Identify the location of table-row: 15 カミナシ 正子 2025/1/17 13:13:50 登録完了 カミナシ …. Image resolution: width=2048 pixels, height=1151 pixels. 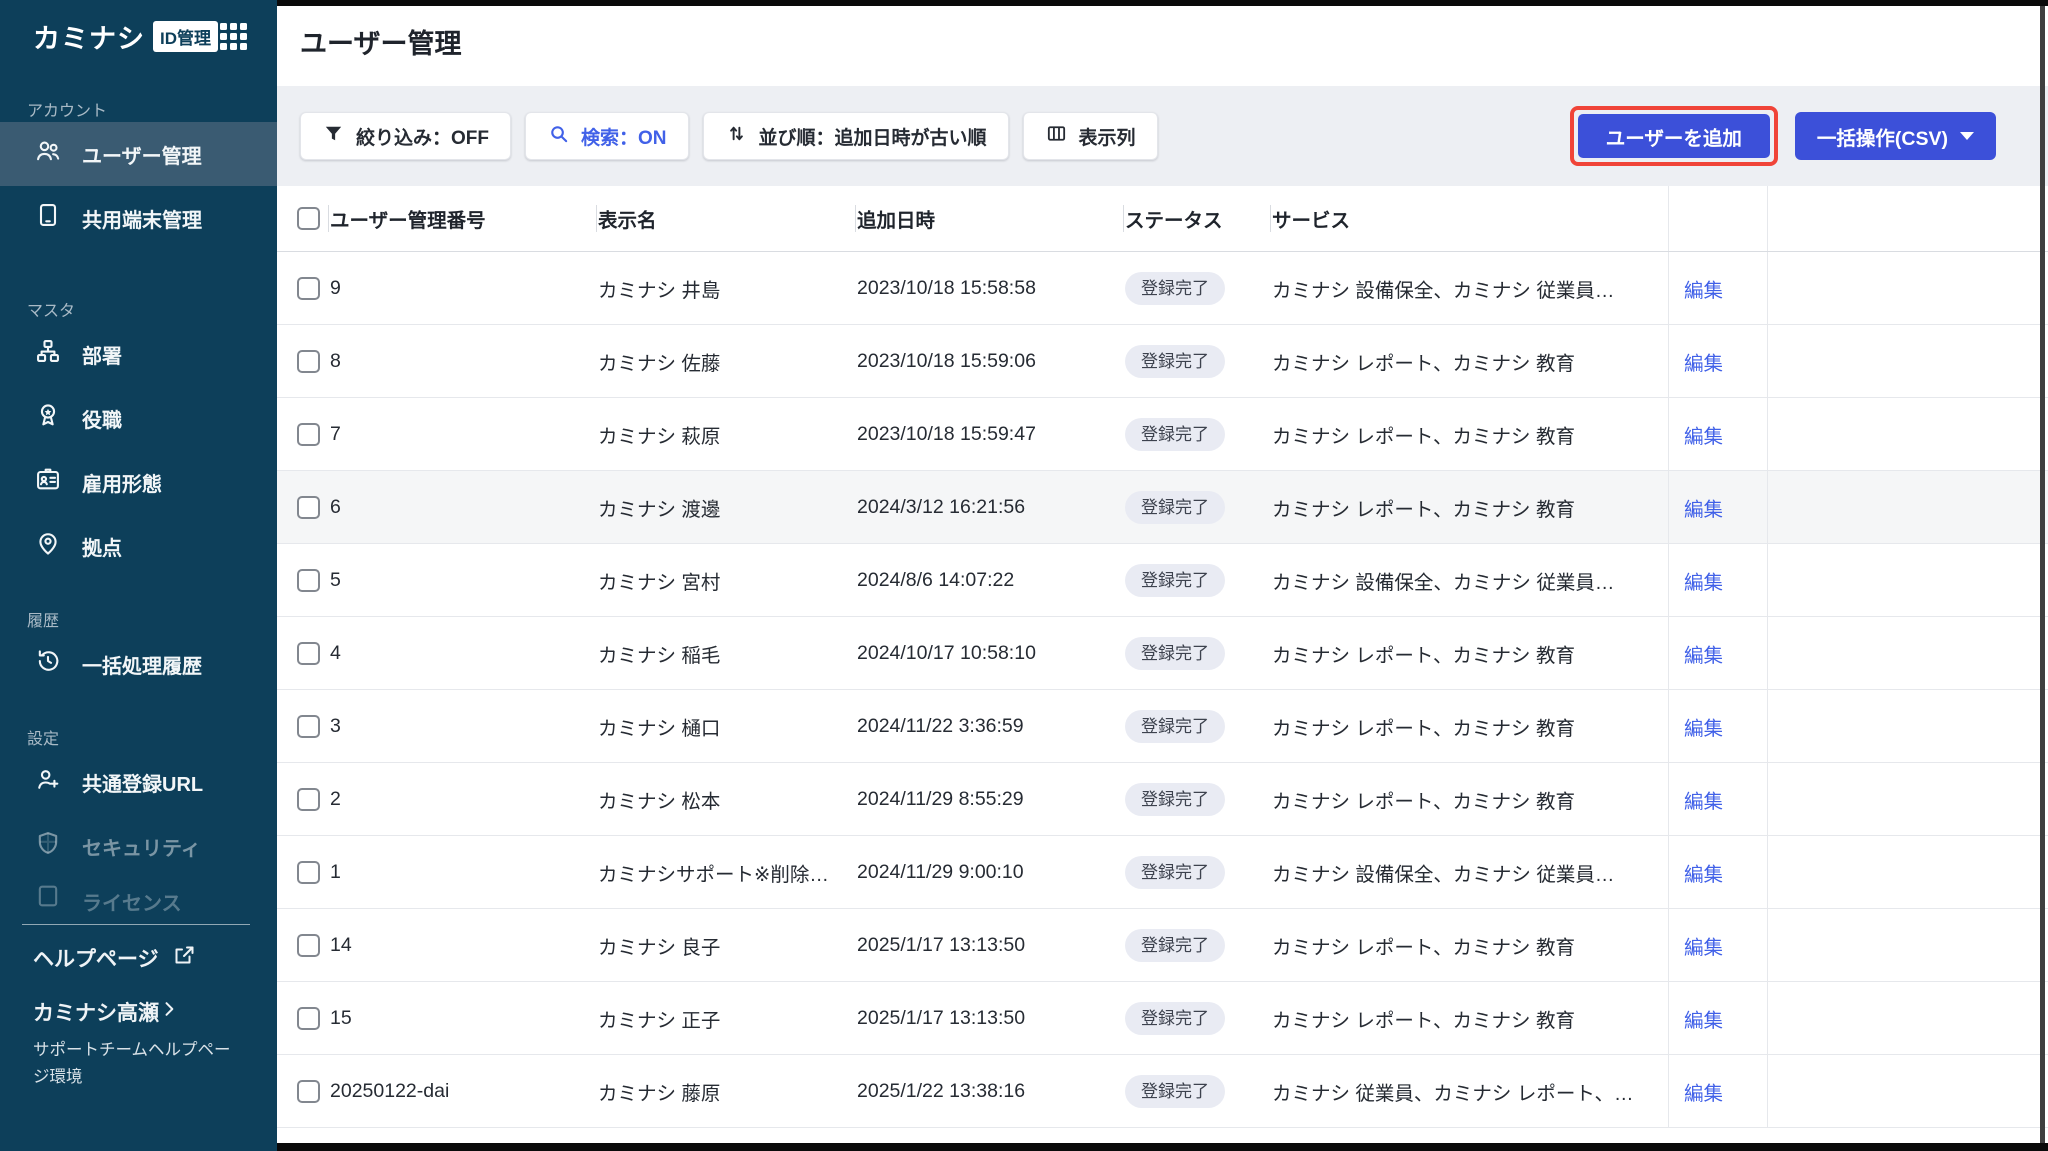
(1162, 1018).